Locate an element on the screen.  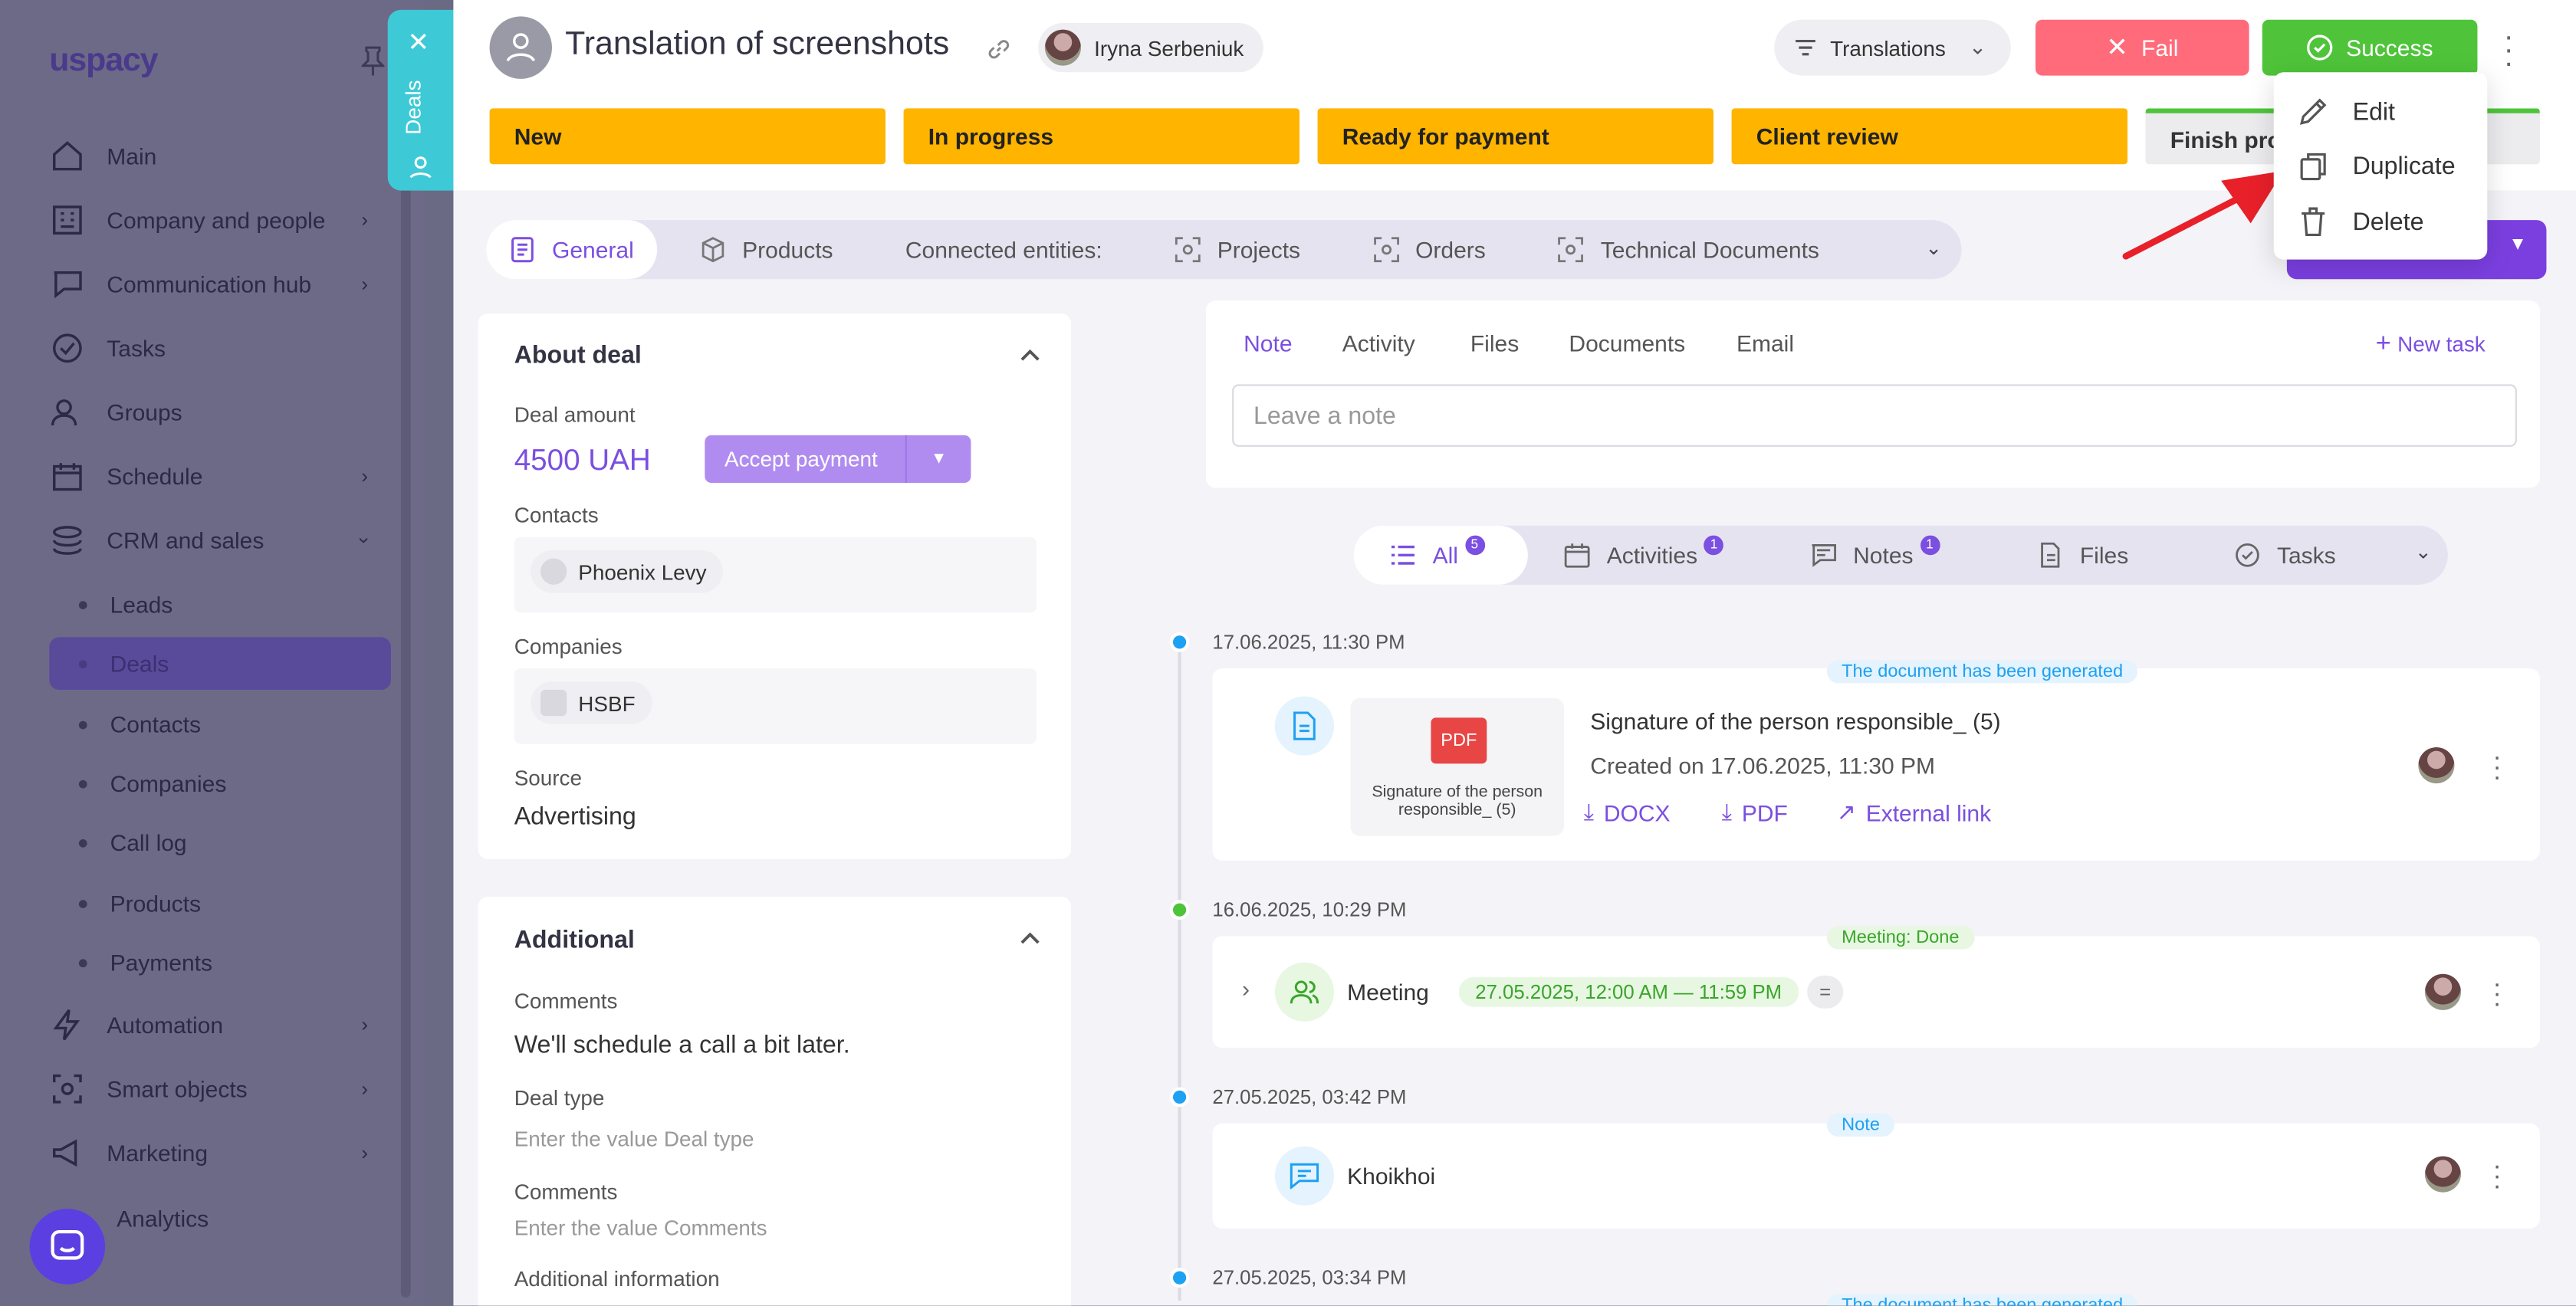
support-chat-button is located at coordinates (67, 1247).